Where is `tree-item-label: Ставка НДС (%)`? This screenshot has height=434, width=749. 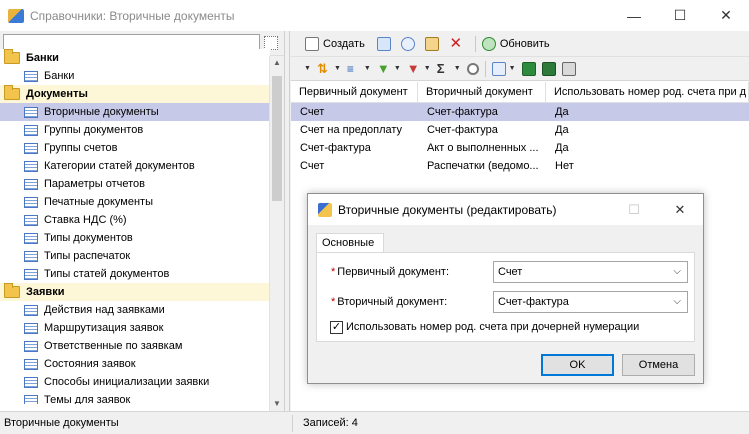
tree-item-label: Ставка НДС (%) is located at coordinates (85, 220).